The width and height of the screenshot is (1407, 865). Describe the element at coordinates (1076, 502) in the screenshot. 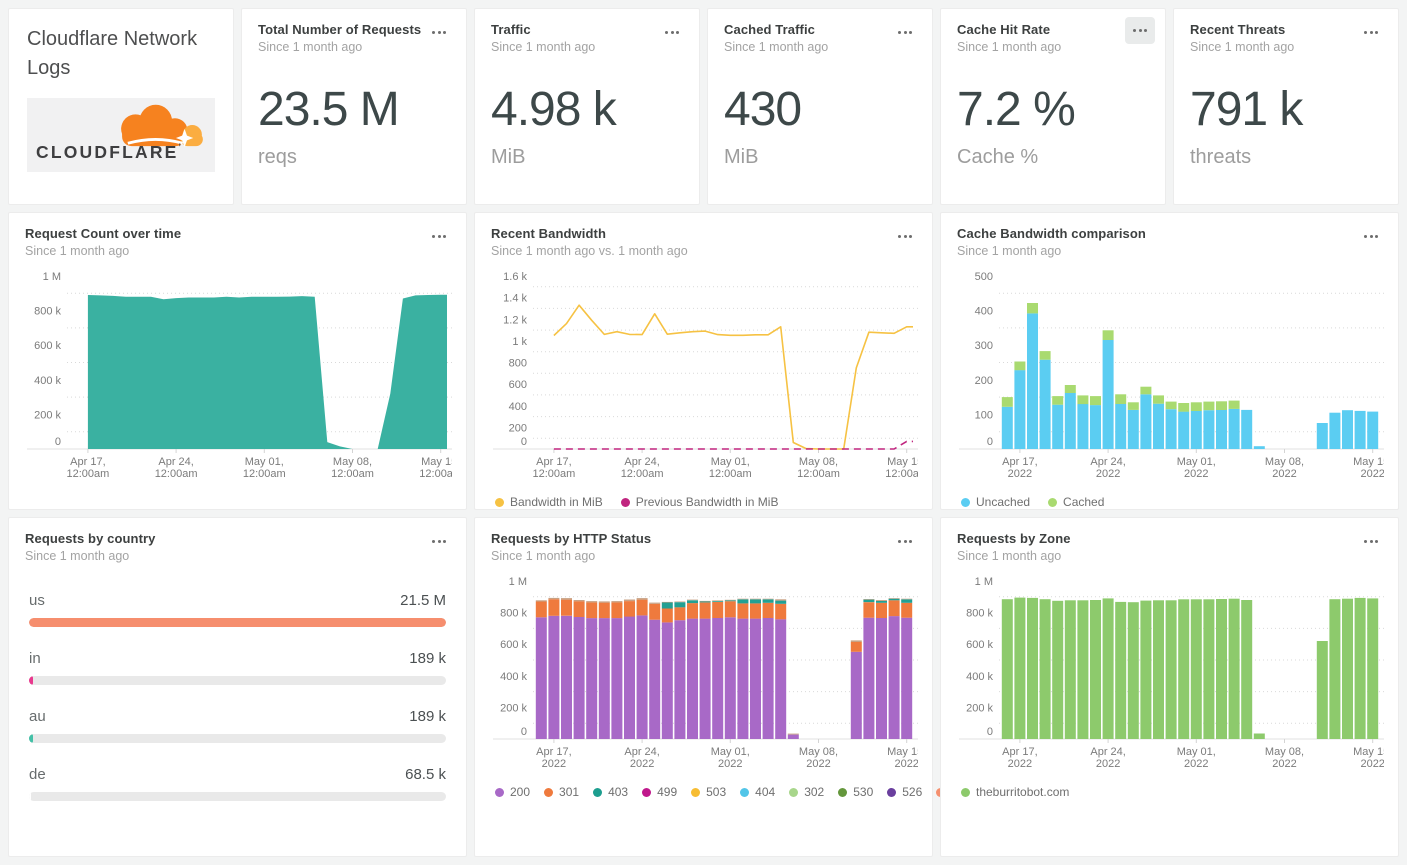

I see `legend-item: Cached` at that location.